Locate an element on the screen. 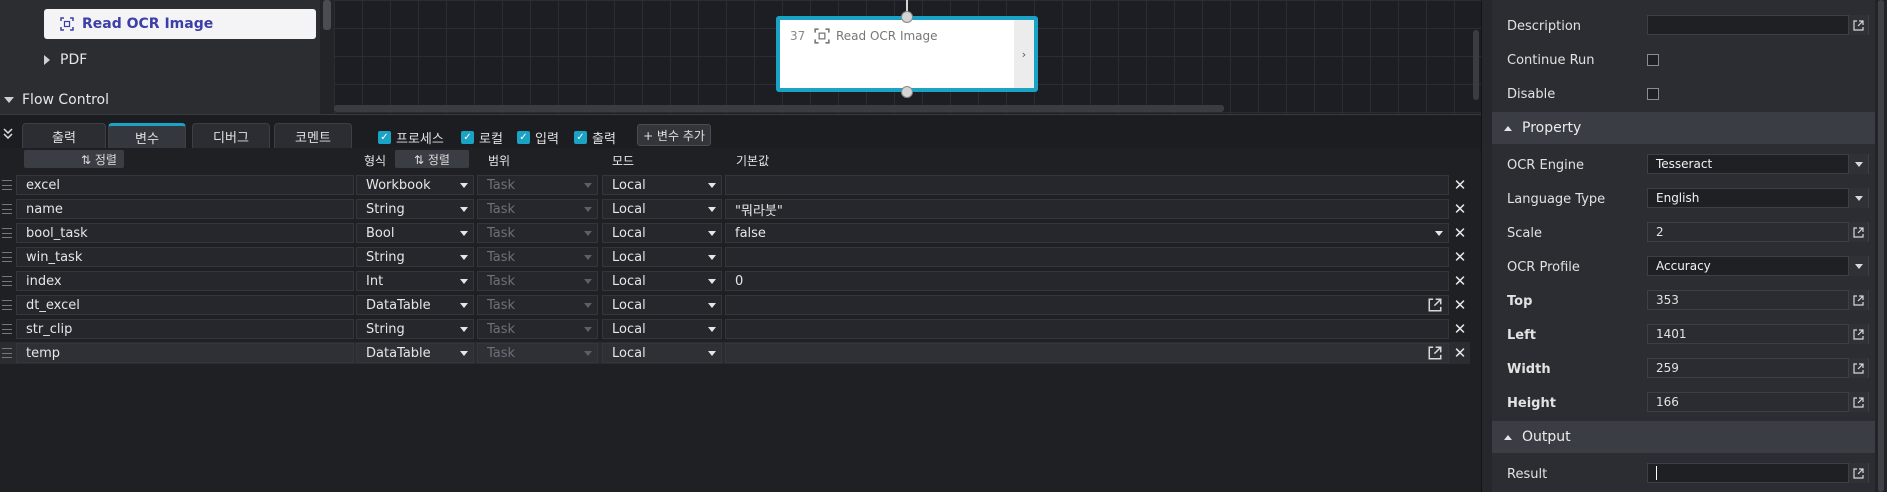 The width and height of the screenshot is (1887, 492). disable-checkbox is located at coordinates (1653, 94).